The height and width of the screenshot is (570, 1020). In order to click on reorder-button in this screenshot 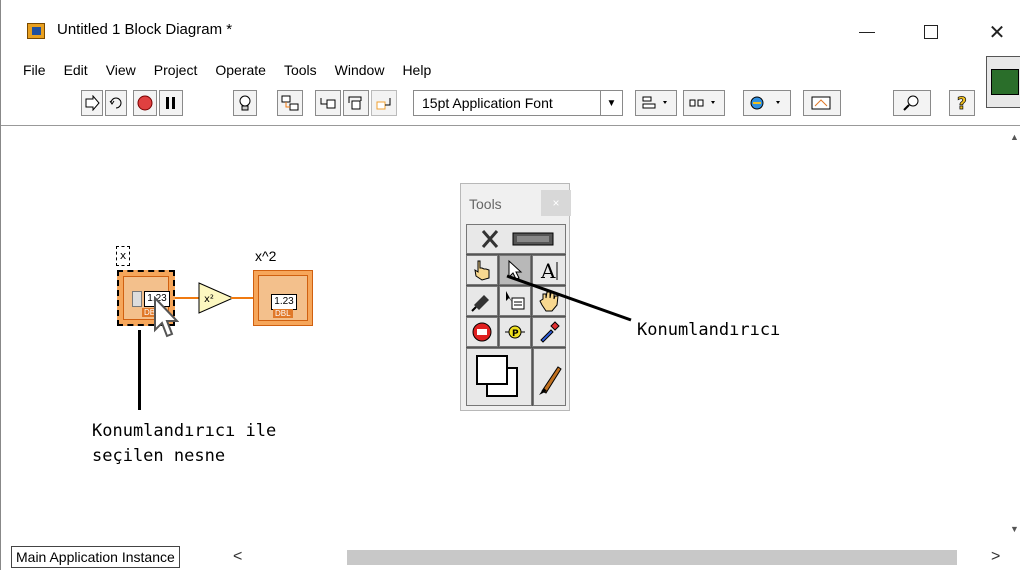, I will do `click(767, 103)`.